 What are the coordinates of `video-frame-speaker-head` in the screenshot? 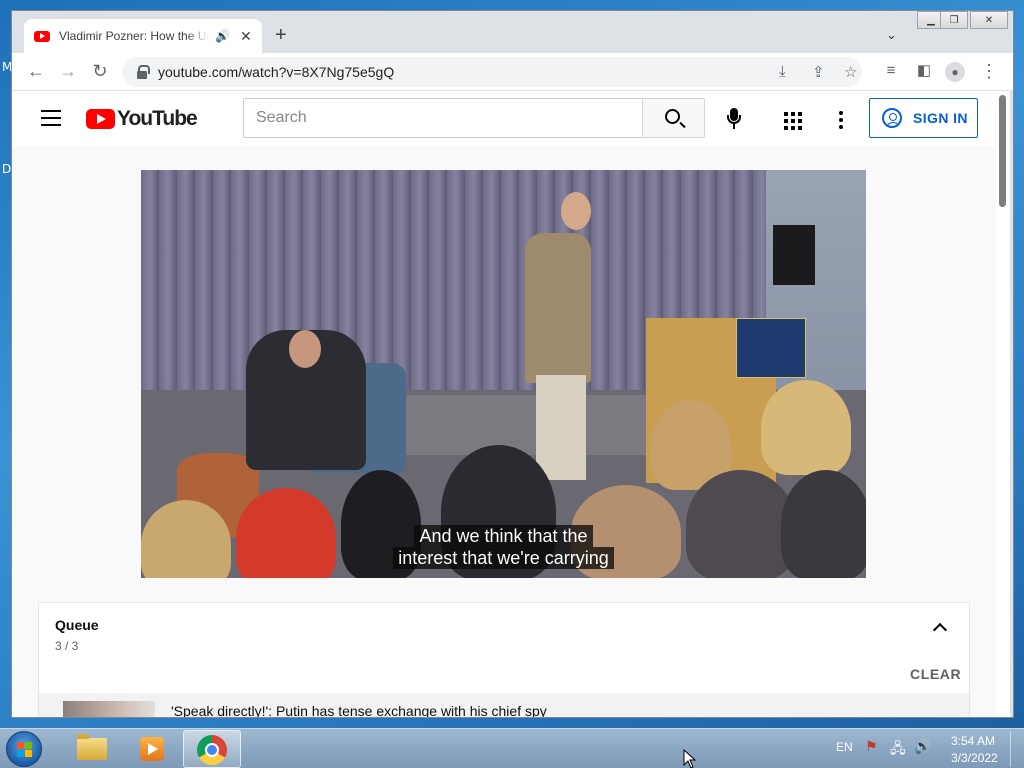 It's located at (576, 211).